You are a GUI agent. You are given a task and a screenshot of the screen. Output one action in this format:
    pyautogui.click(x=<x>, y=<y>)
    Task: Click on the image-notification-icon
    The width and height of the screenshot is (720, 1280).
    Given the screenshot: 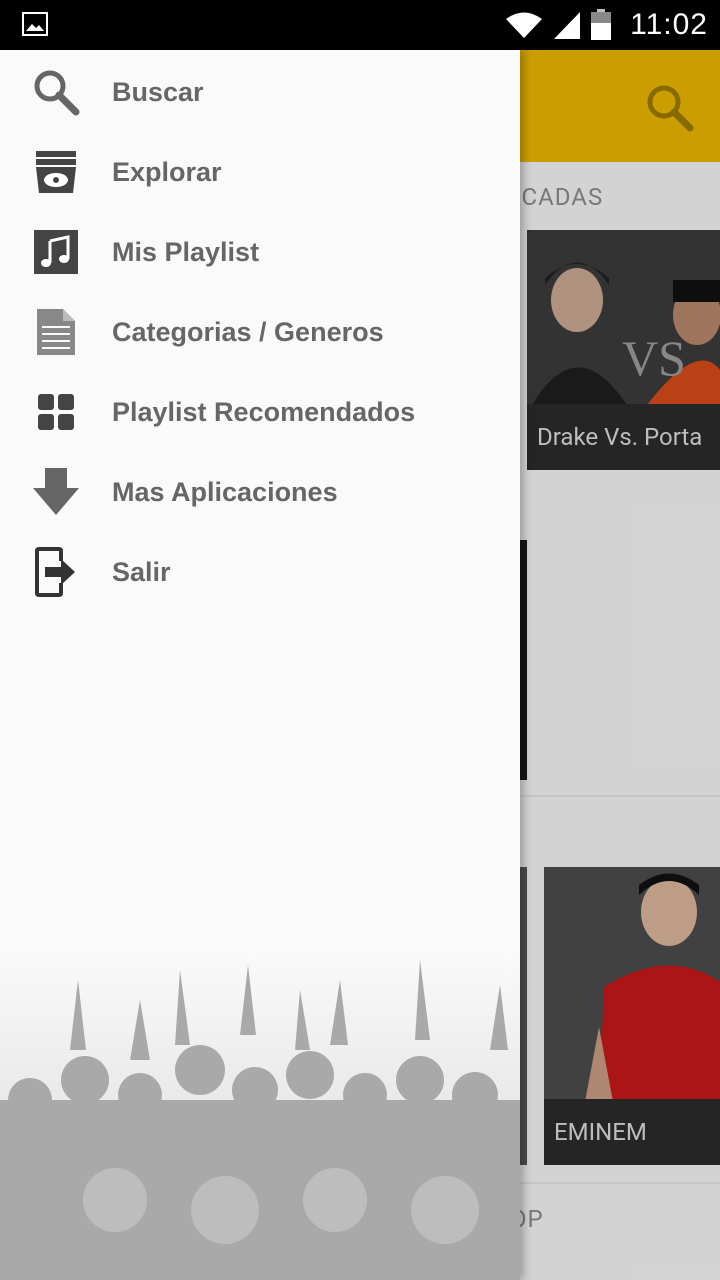 What is the action you would take?
    pyautogui.click(x=35, y=24)
    